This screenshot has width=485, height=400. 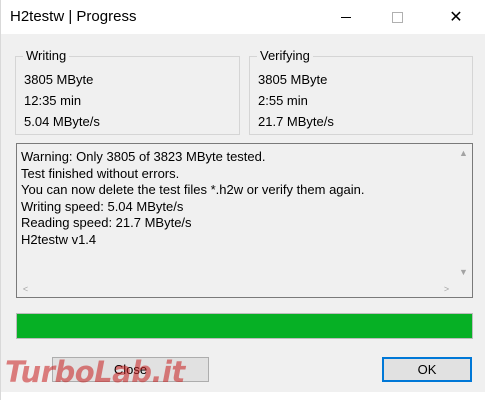 I want to click on title-bar: H2testw | Progress ✕, so click(x=243, y=17).